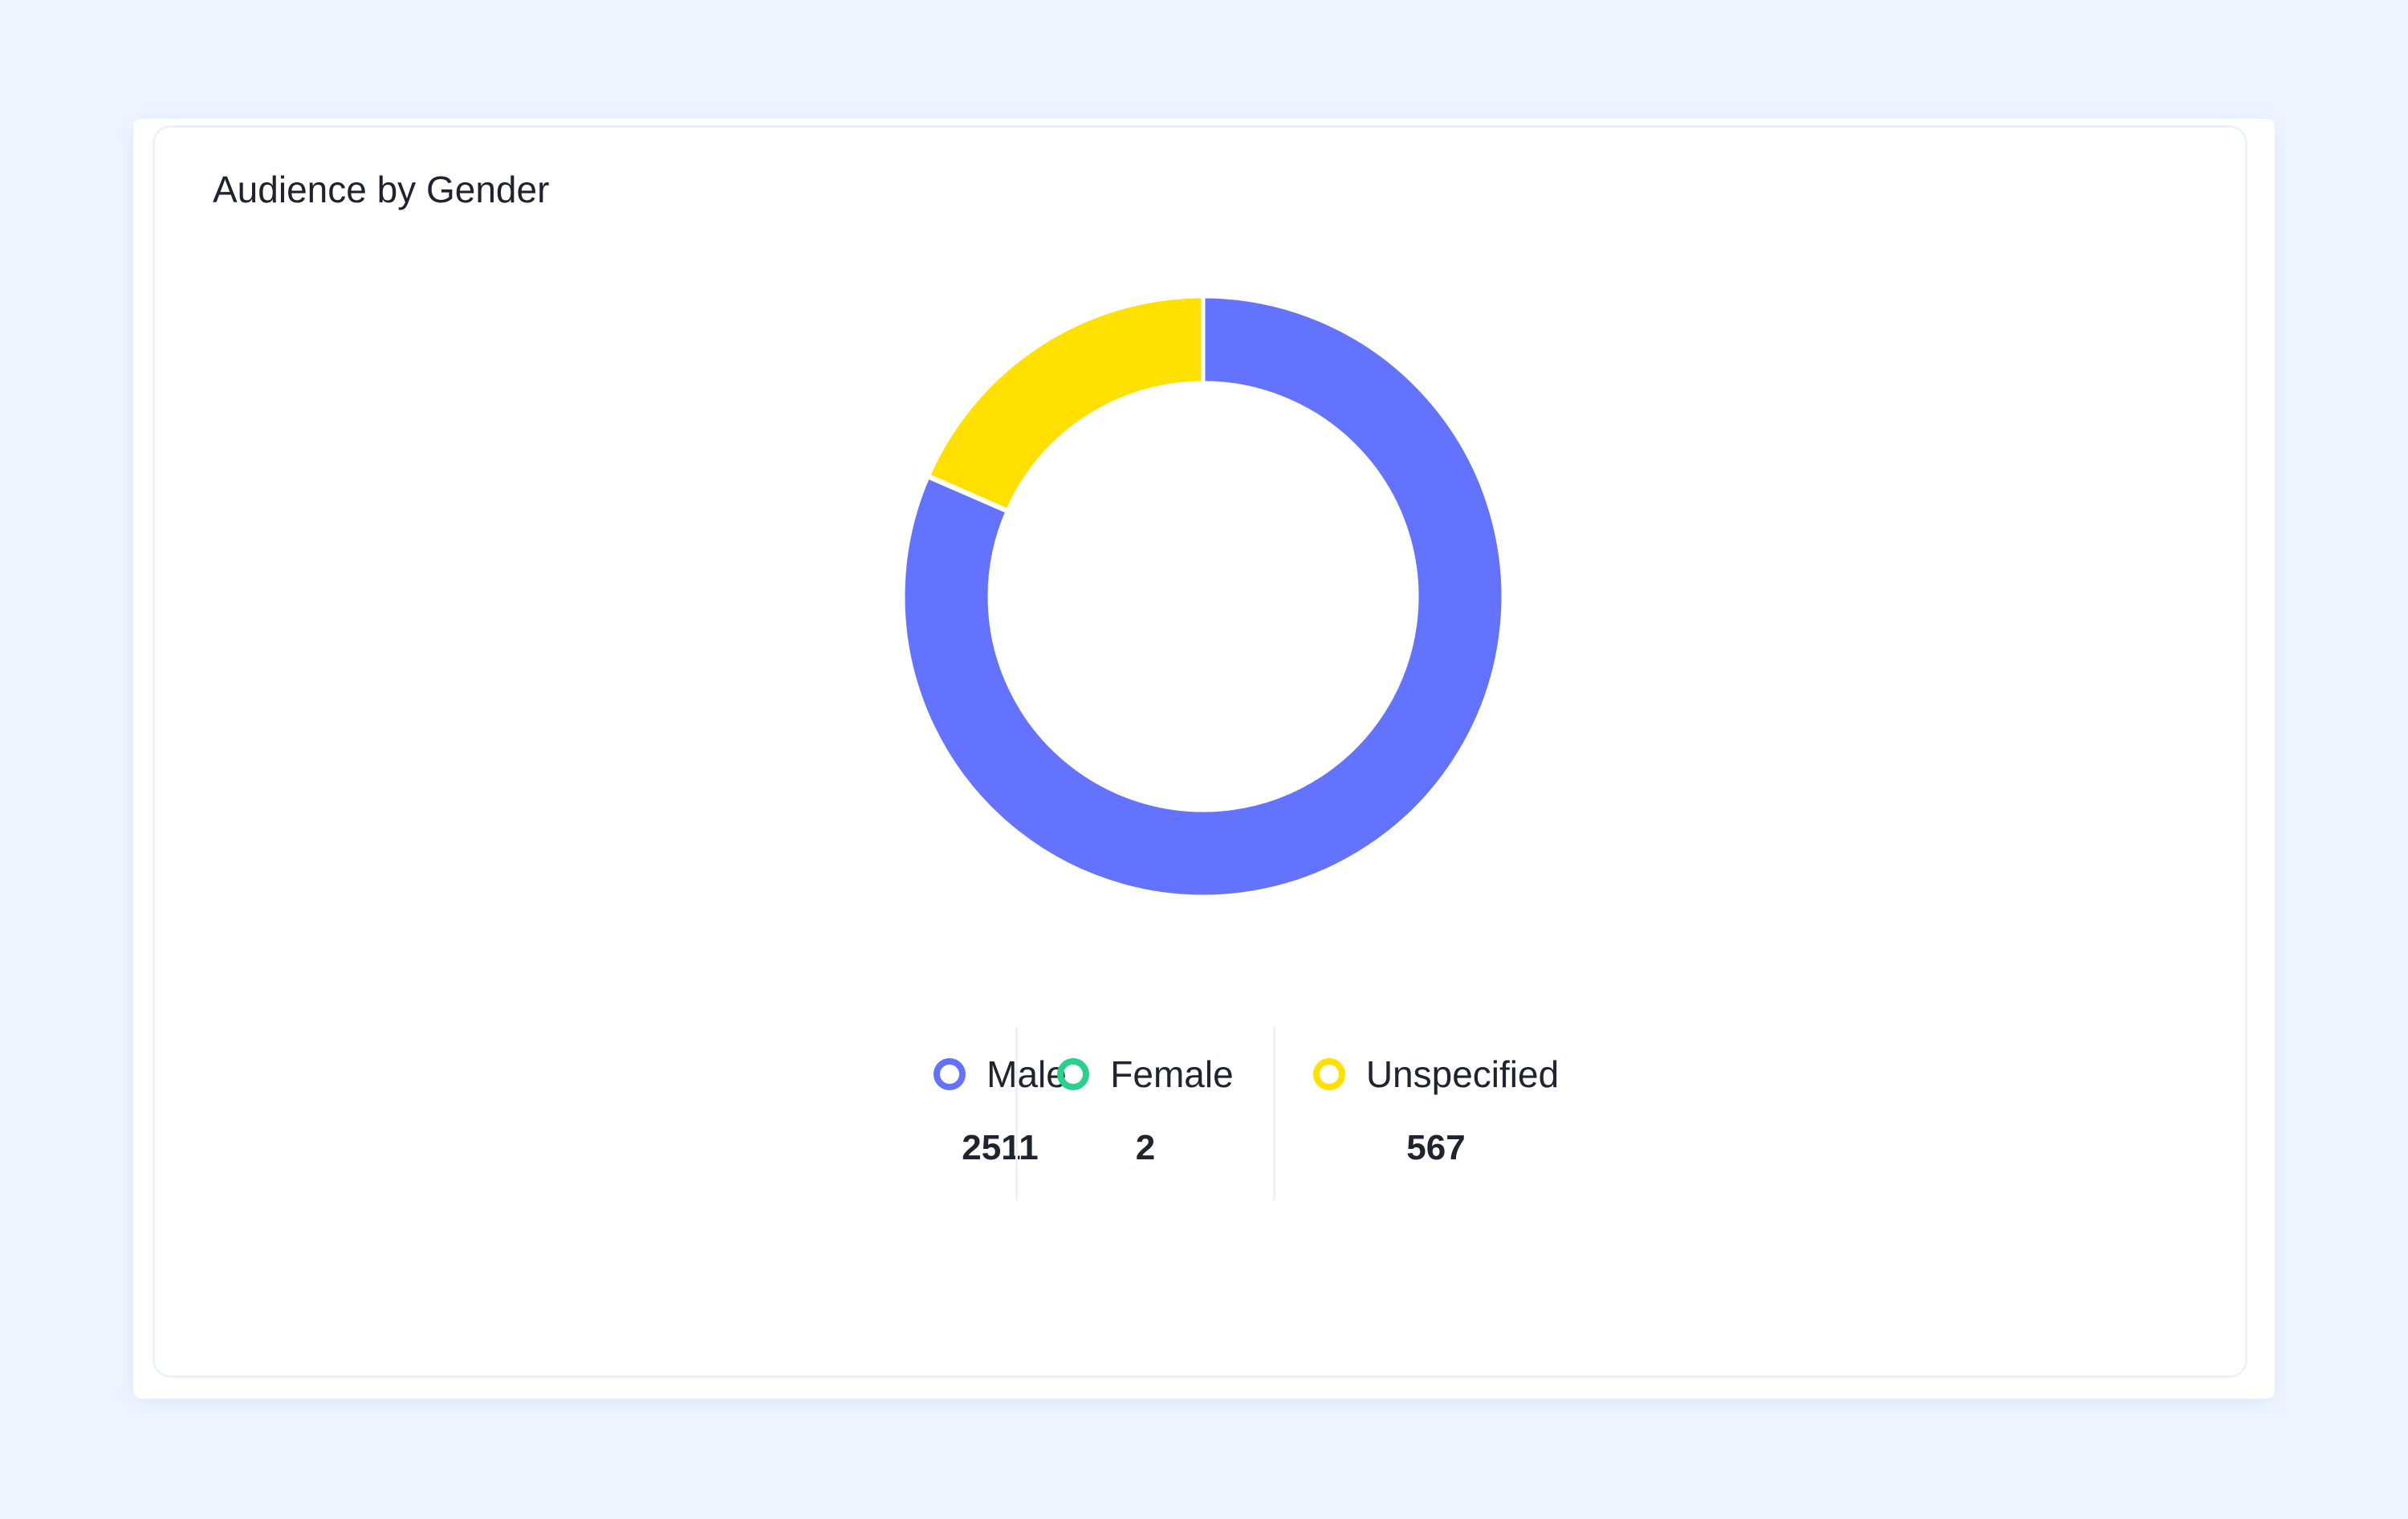 Image resolution: width=2408 pixels, height=1519 pixels. Describe the element at coordinates (1203, 596) in the screenshot. I see `donut-chart` at that location.